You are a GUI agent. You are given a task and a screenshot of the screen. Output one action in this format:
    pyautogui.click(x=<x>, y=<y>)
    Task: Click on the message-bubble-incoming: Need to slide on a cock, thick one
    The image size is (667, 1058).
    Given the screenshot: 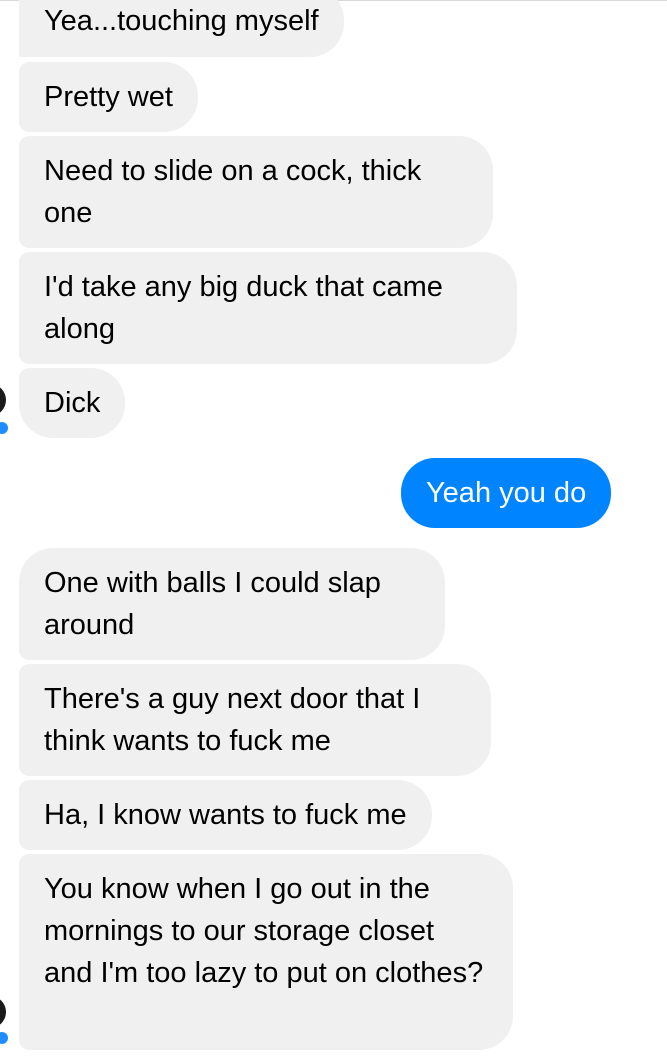 What is the action you would take?
    pyautogui.click(x=256, y=192)
    